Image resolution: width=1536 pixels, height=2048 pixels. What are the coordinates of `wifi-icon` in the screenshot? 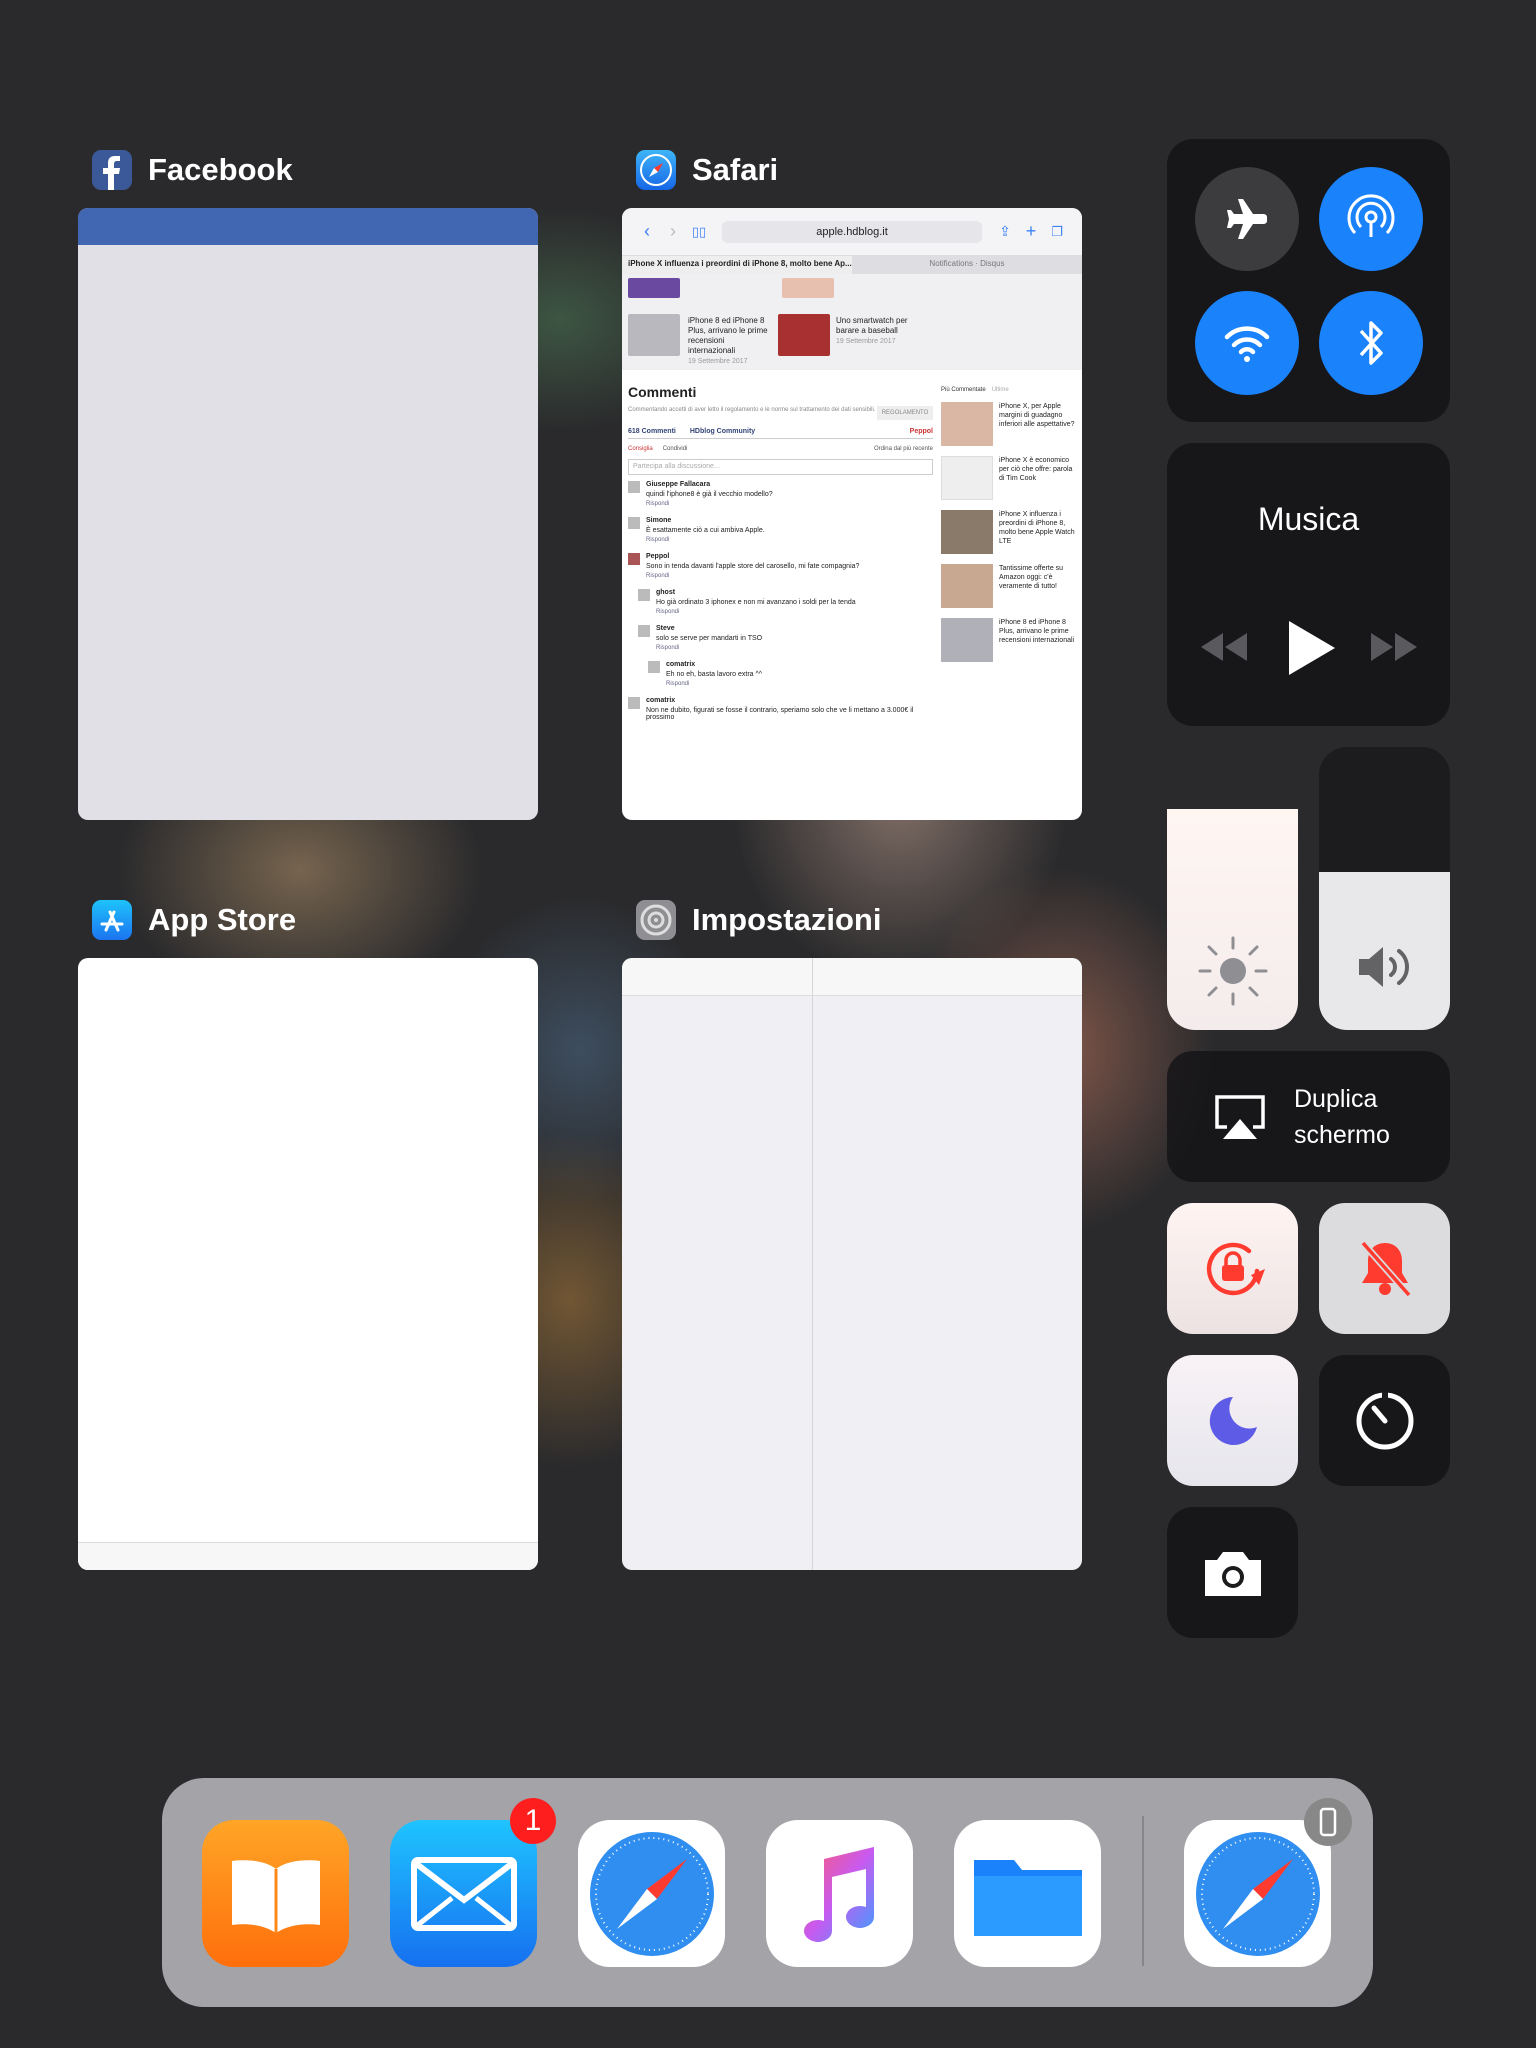 It's located at (1247, 344).